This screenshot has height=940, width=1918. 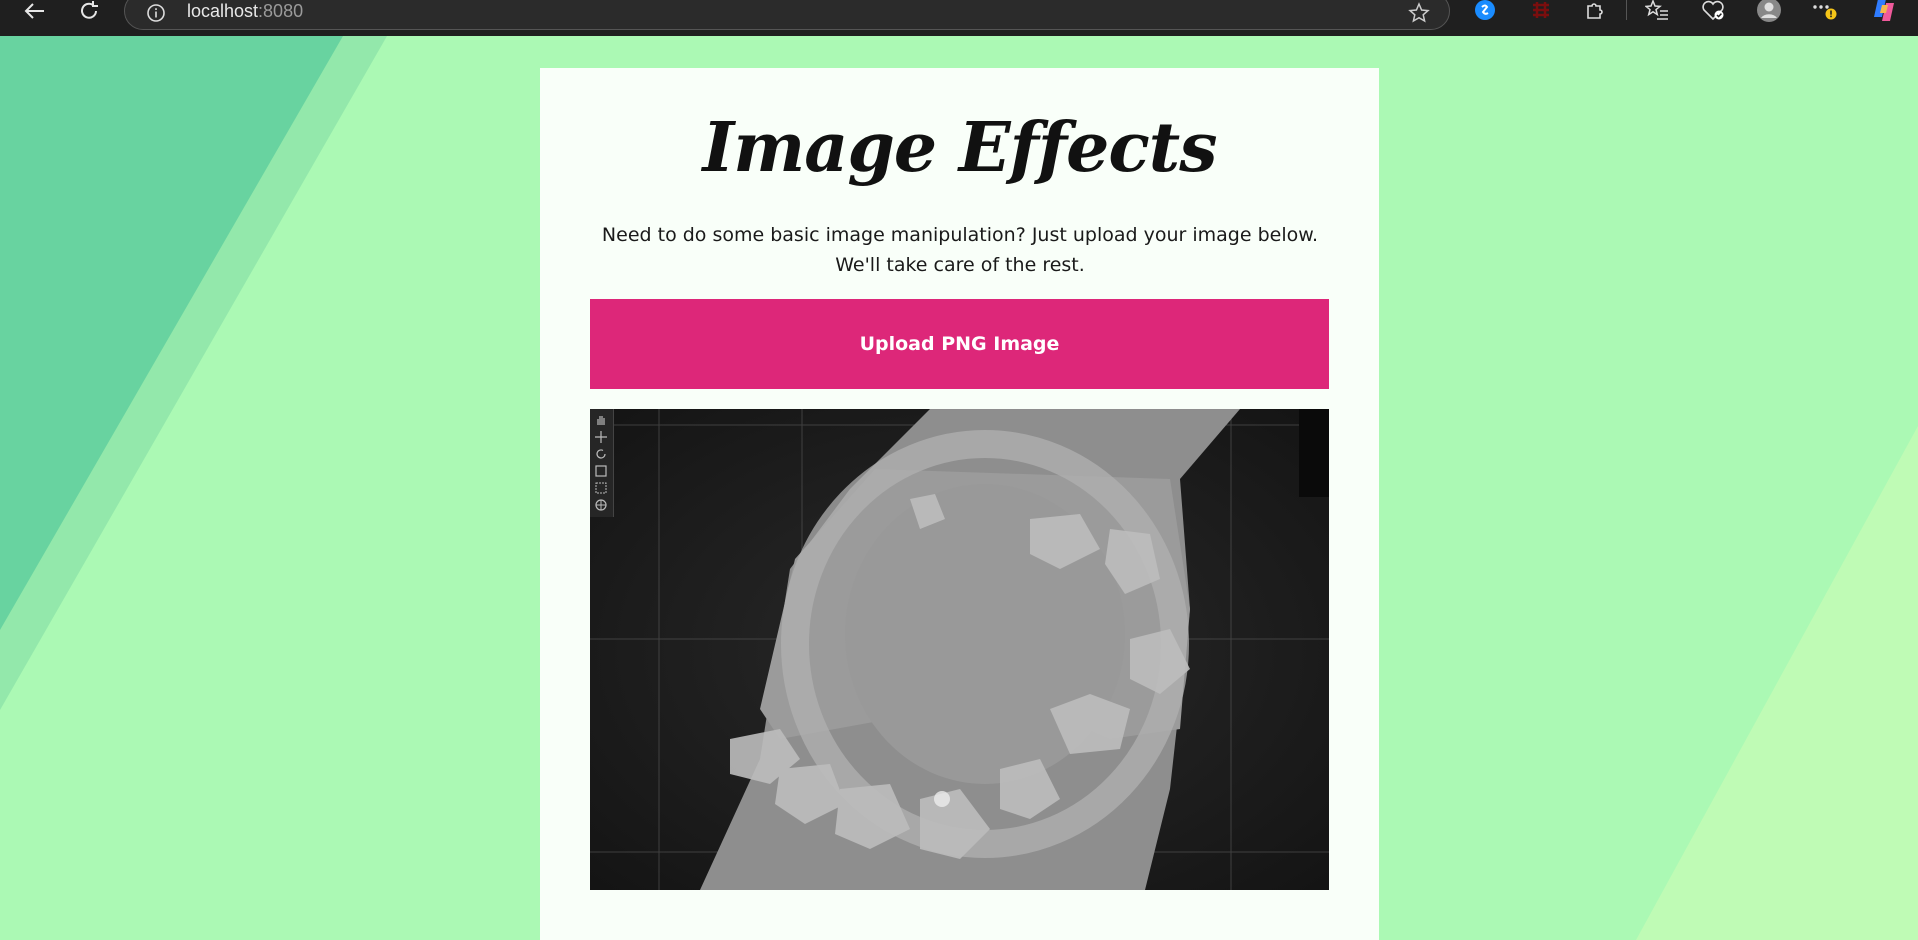 What do you see at coordinates (960, 148) in the screenshot?
I see `page-title: Image Effects` at bounding box center [960, 148].